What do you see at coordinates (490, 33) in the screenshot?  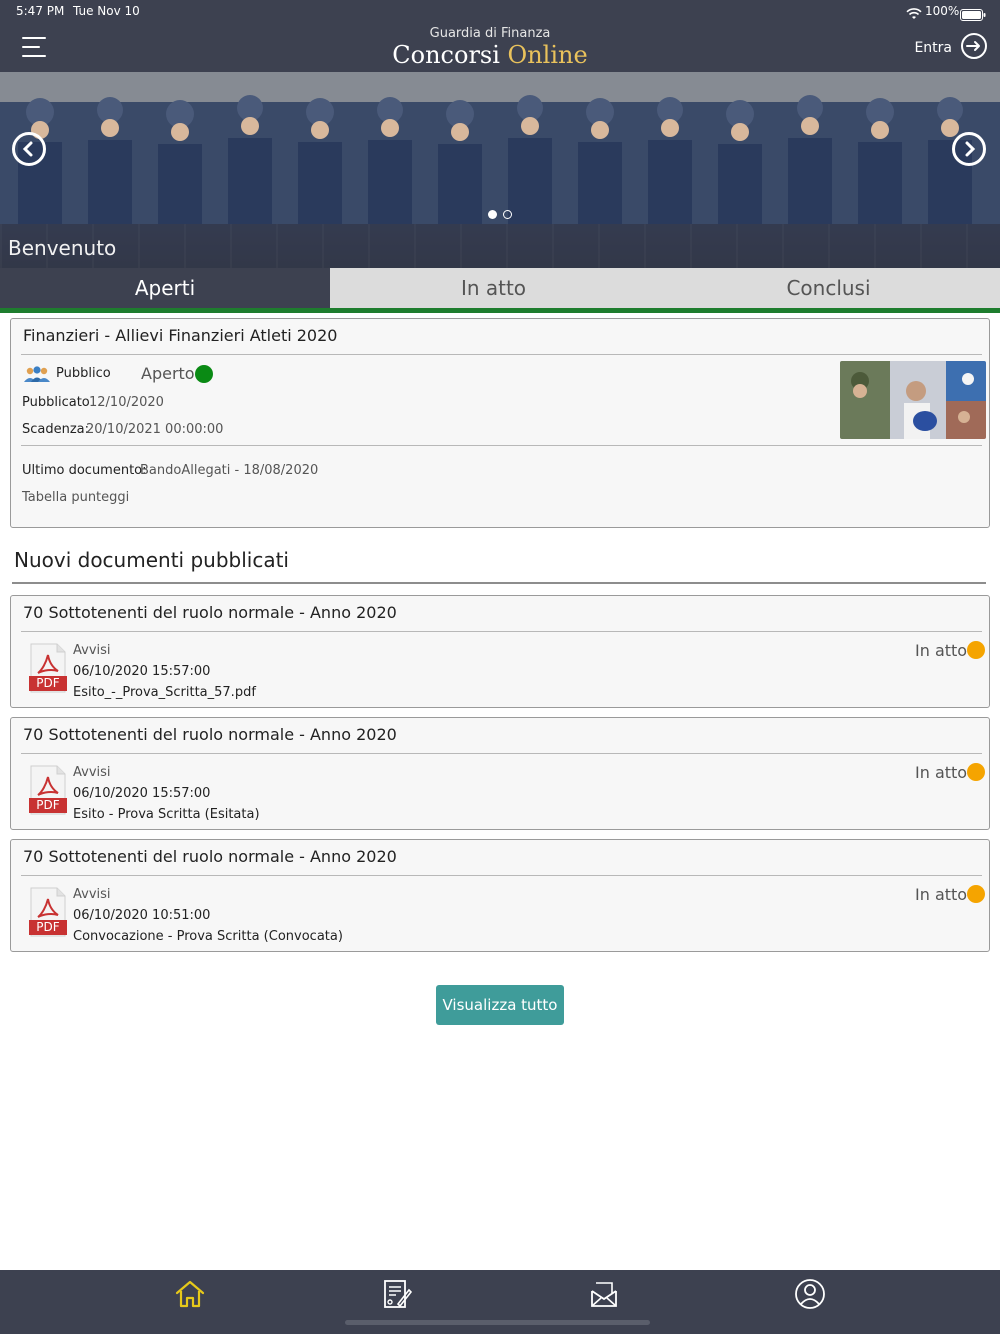 I see `logo-subtitle: Guardia di Finanza` at bounding box center [490, 33].